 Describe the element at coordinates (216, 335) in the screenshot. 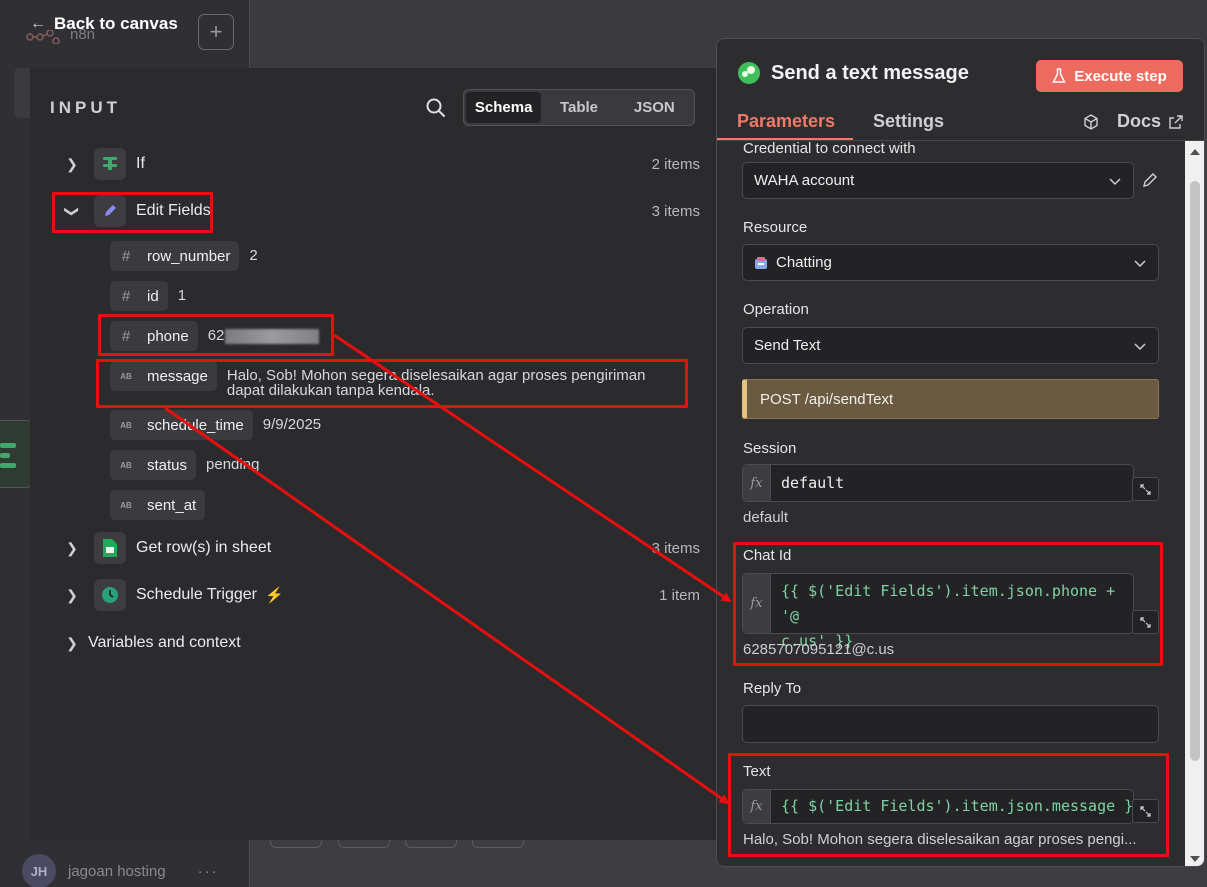

I see `highlight-phone-field` at that location.